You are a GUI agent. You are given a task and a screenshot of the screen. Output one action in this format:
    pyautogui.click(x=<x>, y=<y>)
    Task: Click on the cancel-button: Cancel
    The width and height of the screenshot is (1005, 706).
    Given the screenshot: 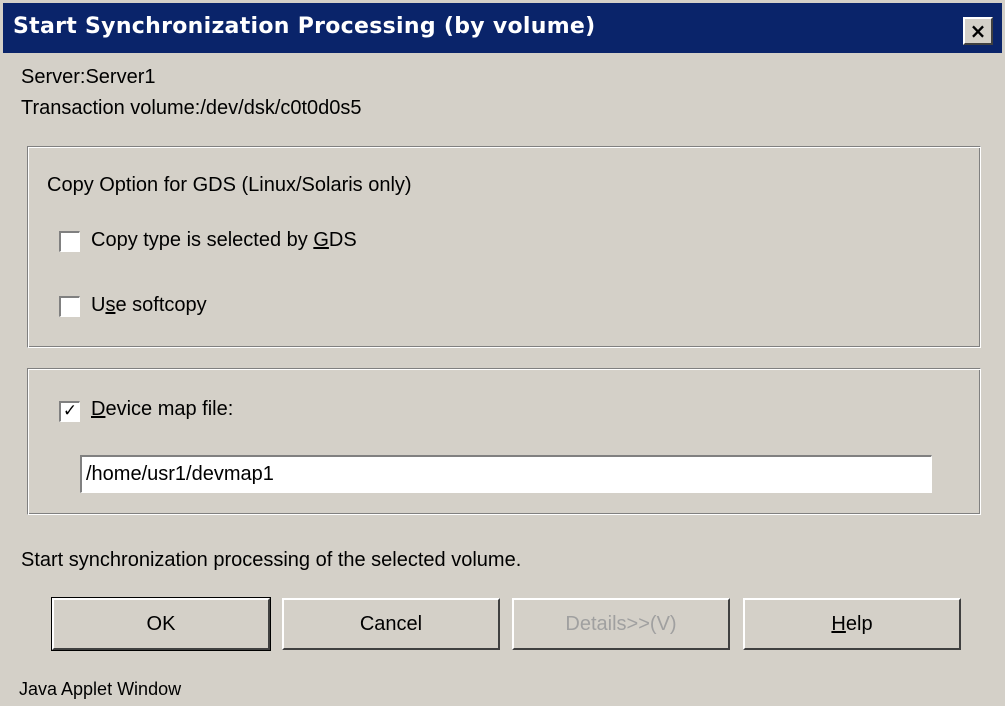 What is the action you would take?
    pyautogui.click(x=391, y=624)
    